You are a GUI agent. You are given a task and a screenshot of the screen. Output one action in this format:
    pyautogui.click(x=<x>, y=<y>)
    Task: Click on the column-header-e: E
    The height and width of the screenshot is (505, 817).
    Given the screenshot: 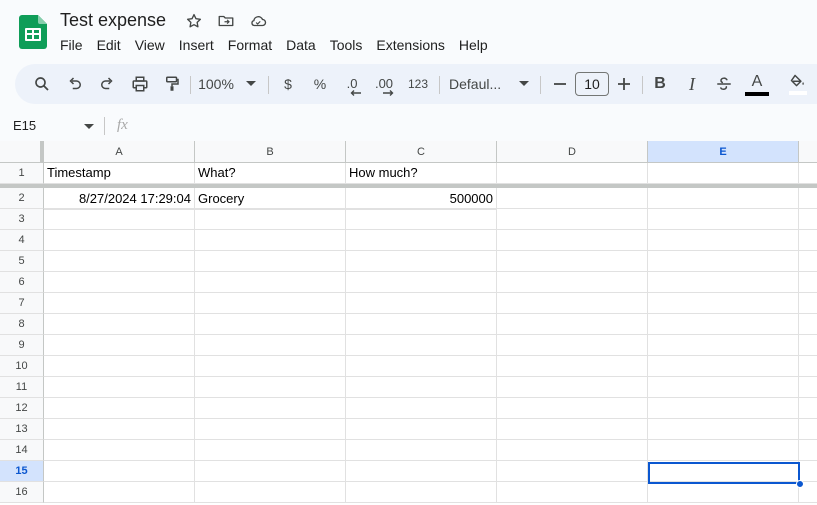 What is the action you would take?
    pyautogui.click(x=723, y=152)
    